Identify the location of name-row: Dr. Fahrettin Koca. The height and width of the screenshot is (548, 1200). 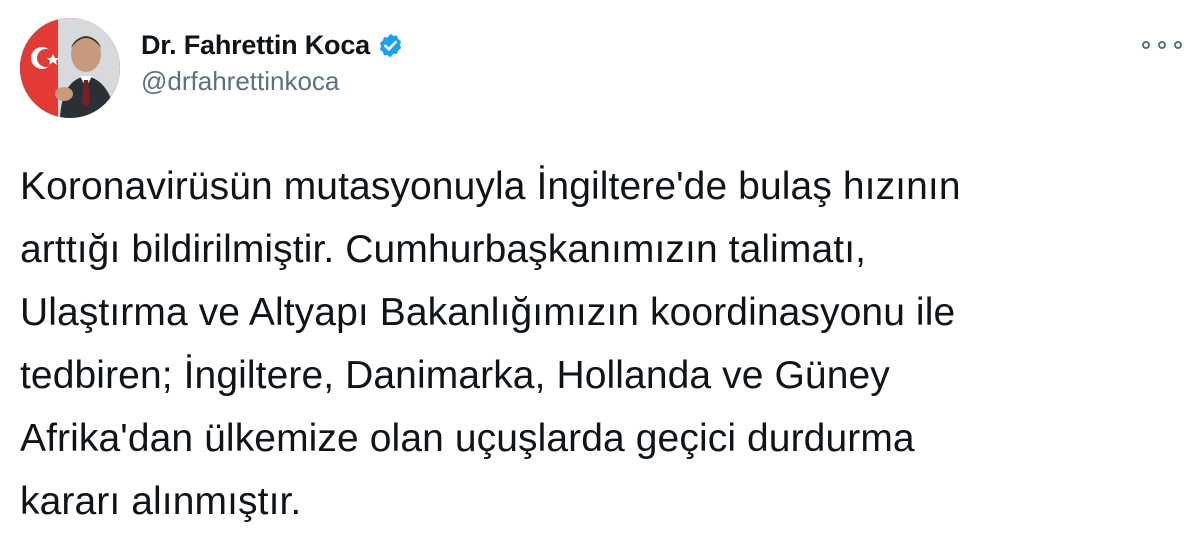
(272, 45).